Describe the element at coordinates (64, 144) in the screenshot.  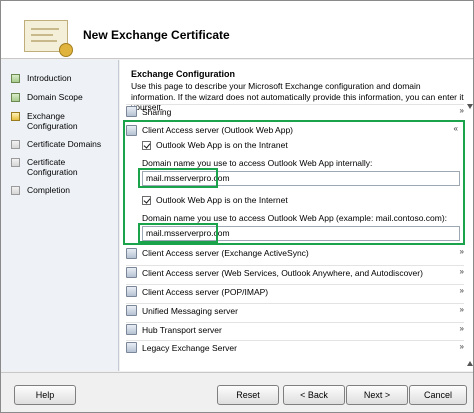
I see `step-label: Certificate Domains` at that location.